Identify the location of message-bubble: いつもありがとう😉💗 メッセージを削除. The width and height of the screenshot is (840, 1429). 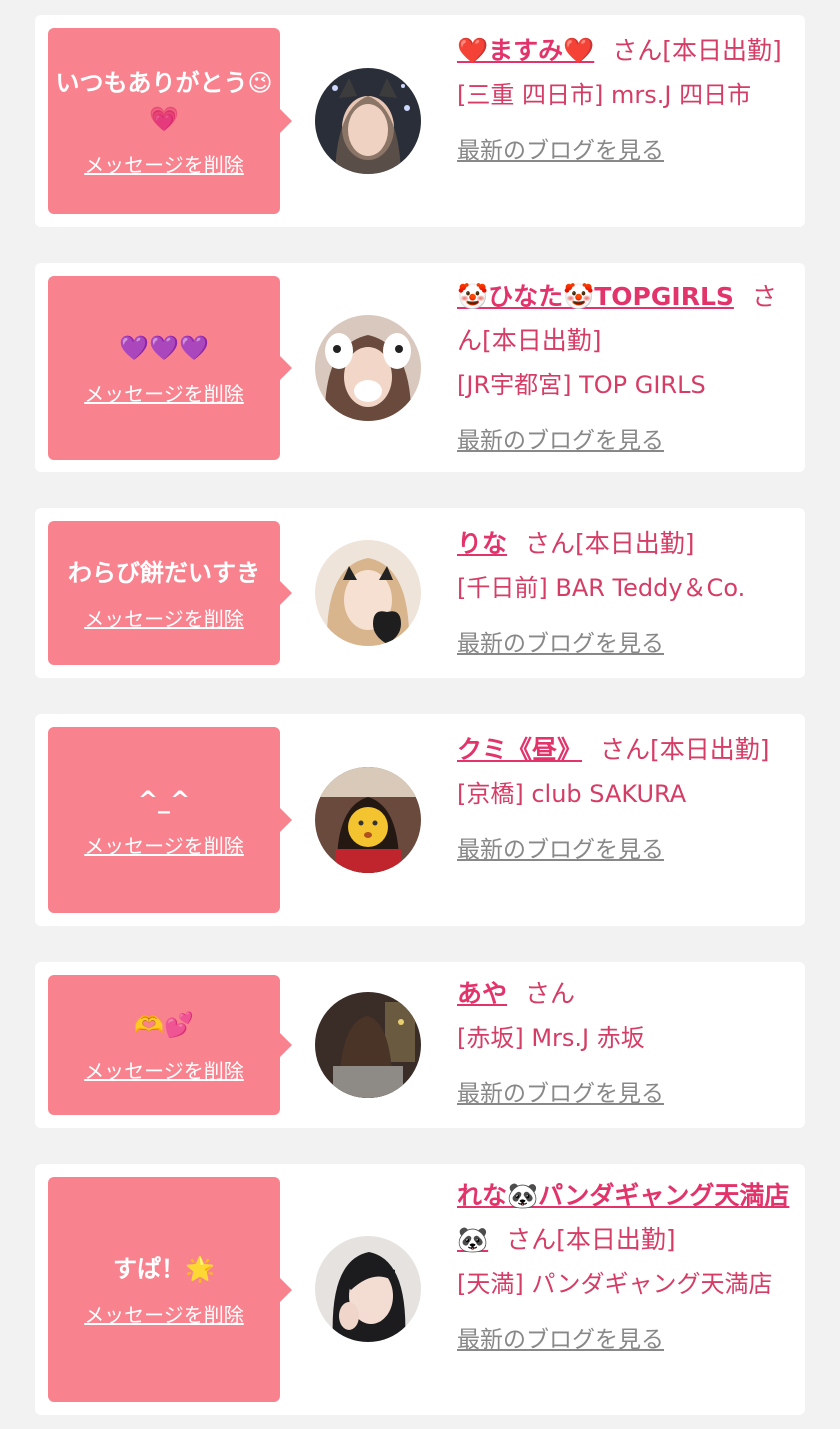
(170, 121).